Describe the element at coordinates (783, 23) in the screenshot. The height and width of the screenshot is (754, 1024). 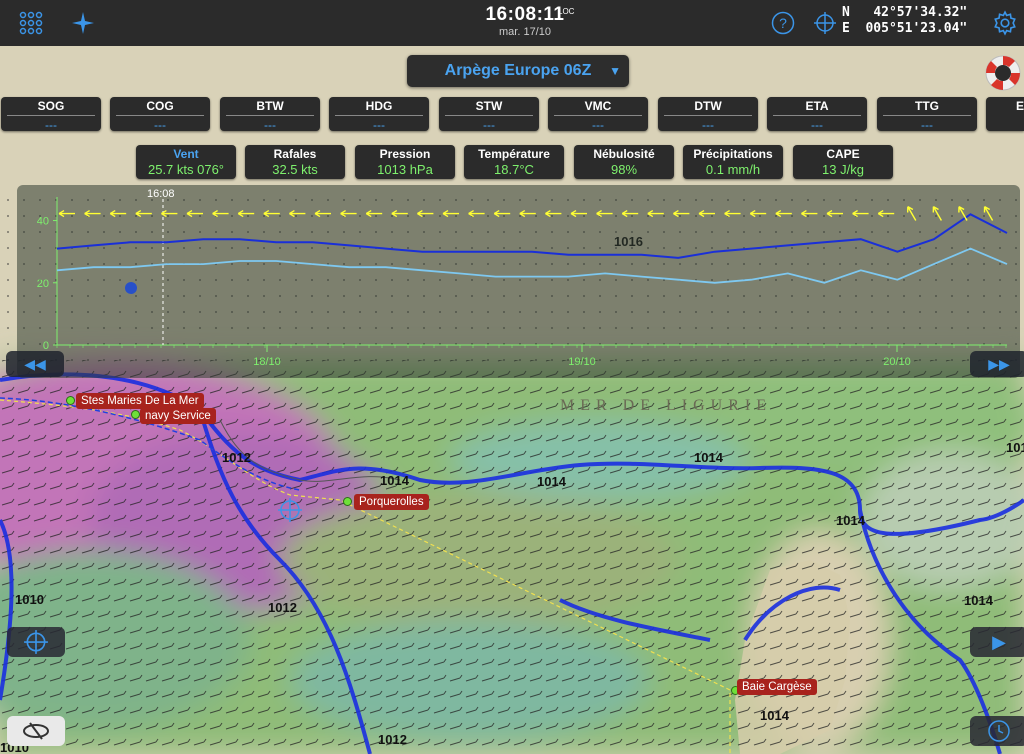
I see `help-icon: ?` at that location.